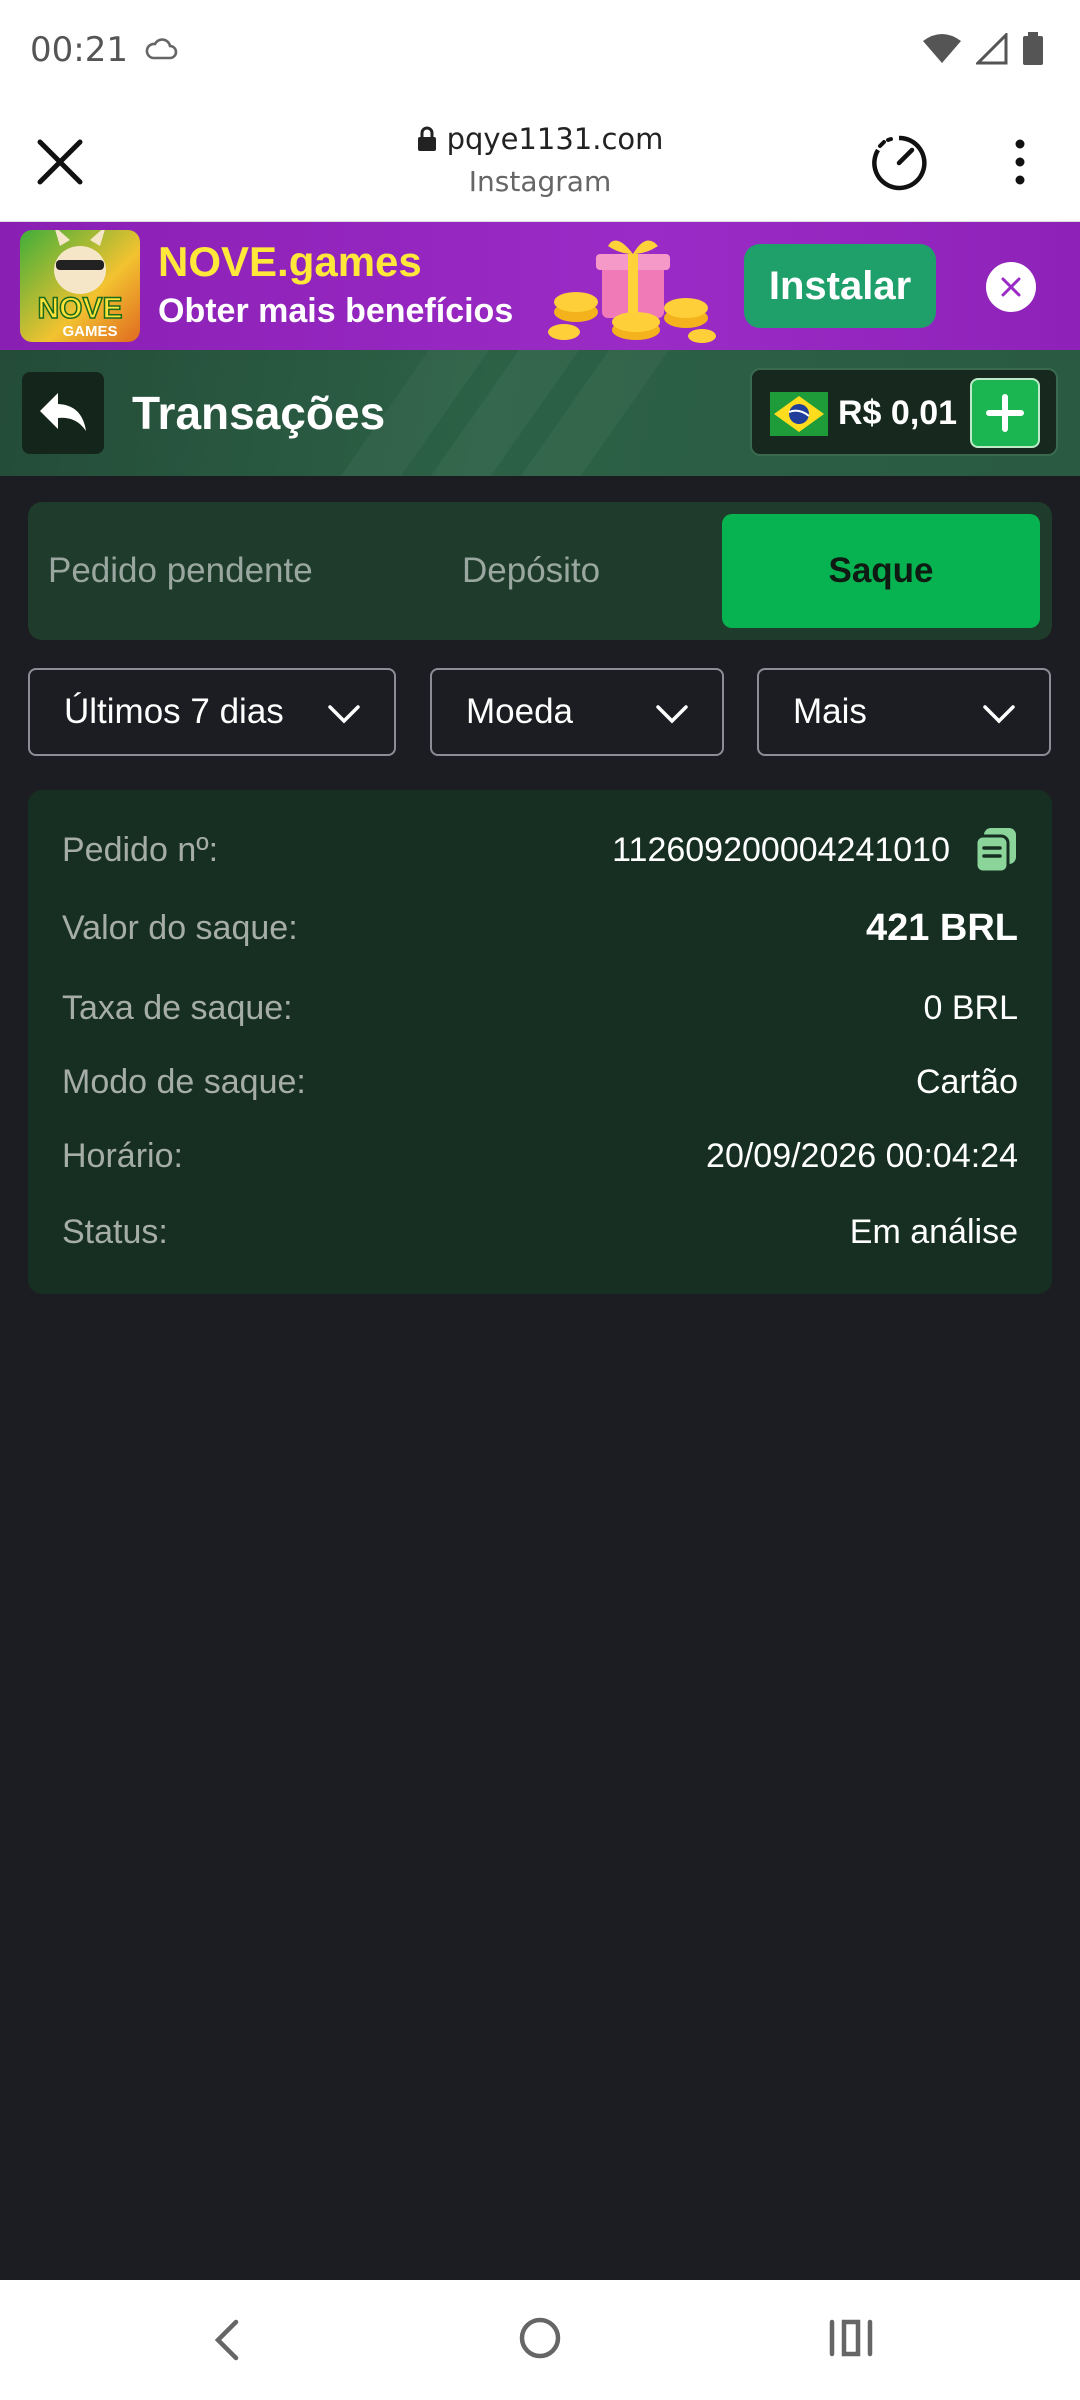  Describe the element at coordinates (80, 286) in the screenshot. I see `nove-games-logo: NOVE GAMES` at that location.